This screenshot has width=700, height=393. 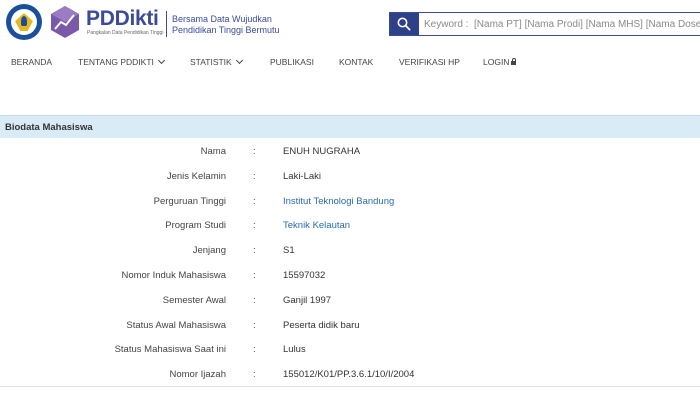 What do you see at coordinates (316, 225) in the screenshot?
I see `program-studi-link: Teknik Kelautan` at bounding box center [316, 225].